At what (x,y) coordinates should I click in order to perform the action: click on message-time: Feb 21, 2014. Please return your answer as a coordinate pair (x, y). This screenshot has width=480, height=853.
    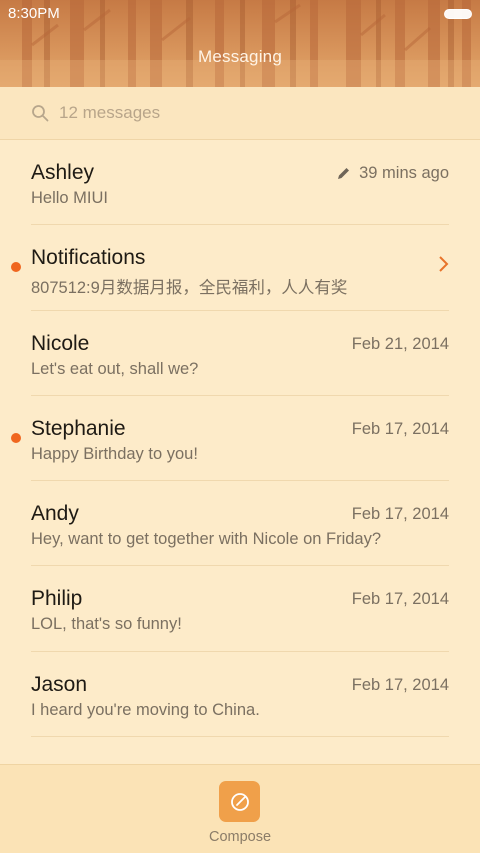
    Looking at the image, I should click on (400, 343).